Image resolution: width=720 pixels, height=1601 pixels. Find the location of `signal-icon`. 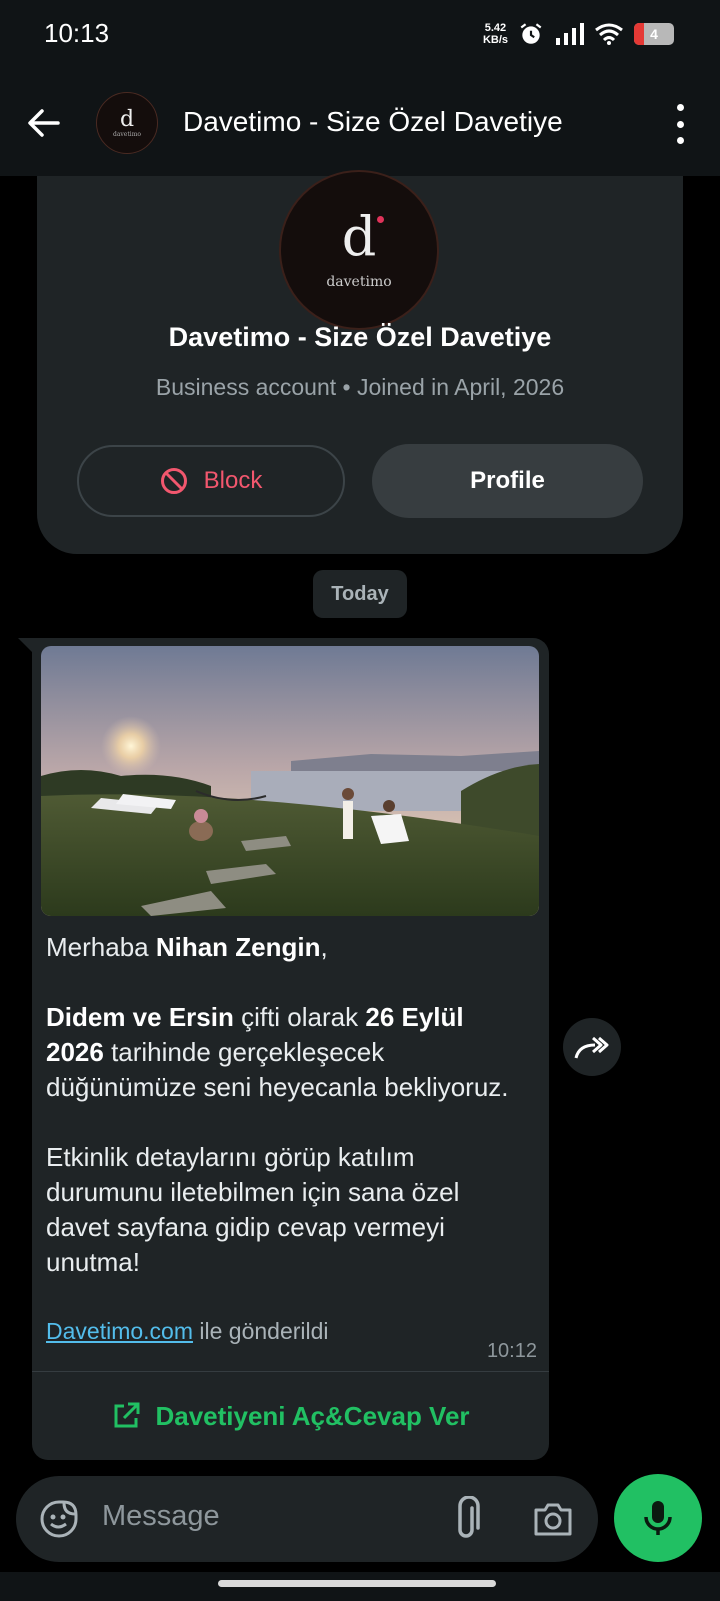

signal-icon is located at coordinates (570, 34).